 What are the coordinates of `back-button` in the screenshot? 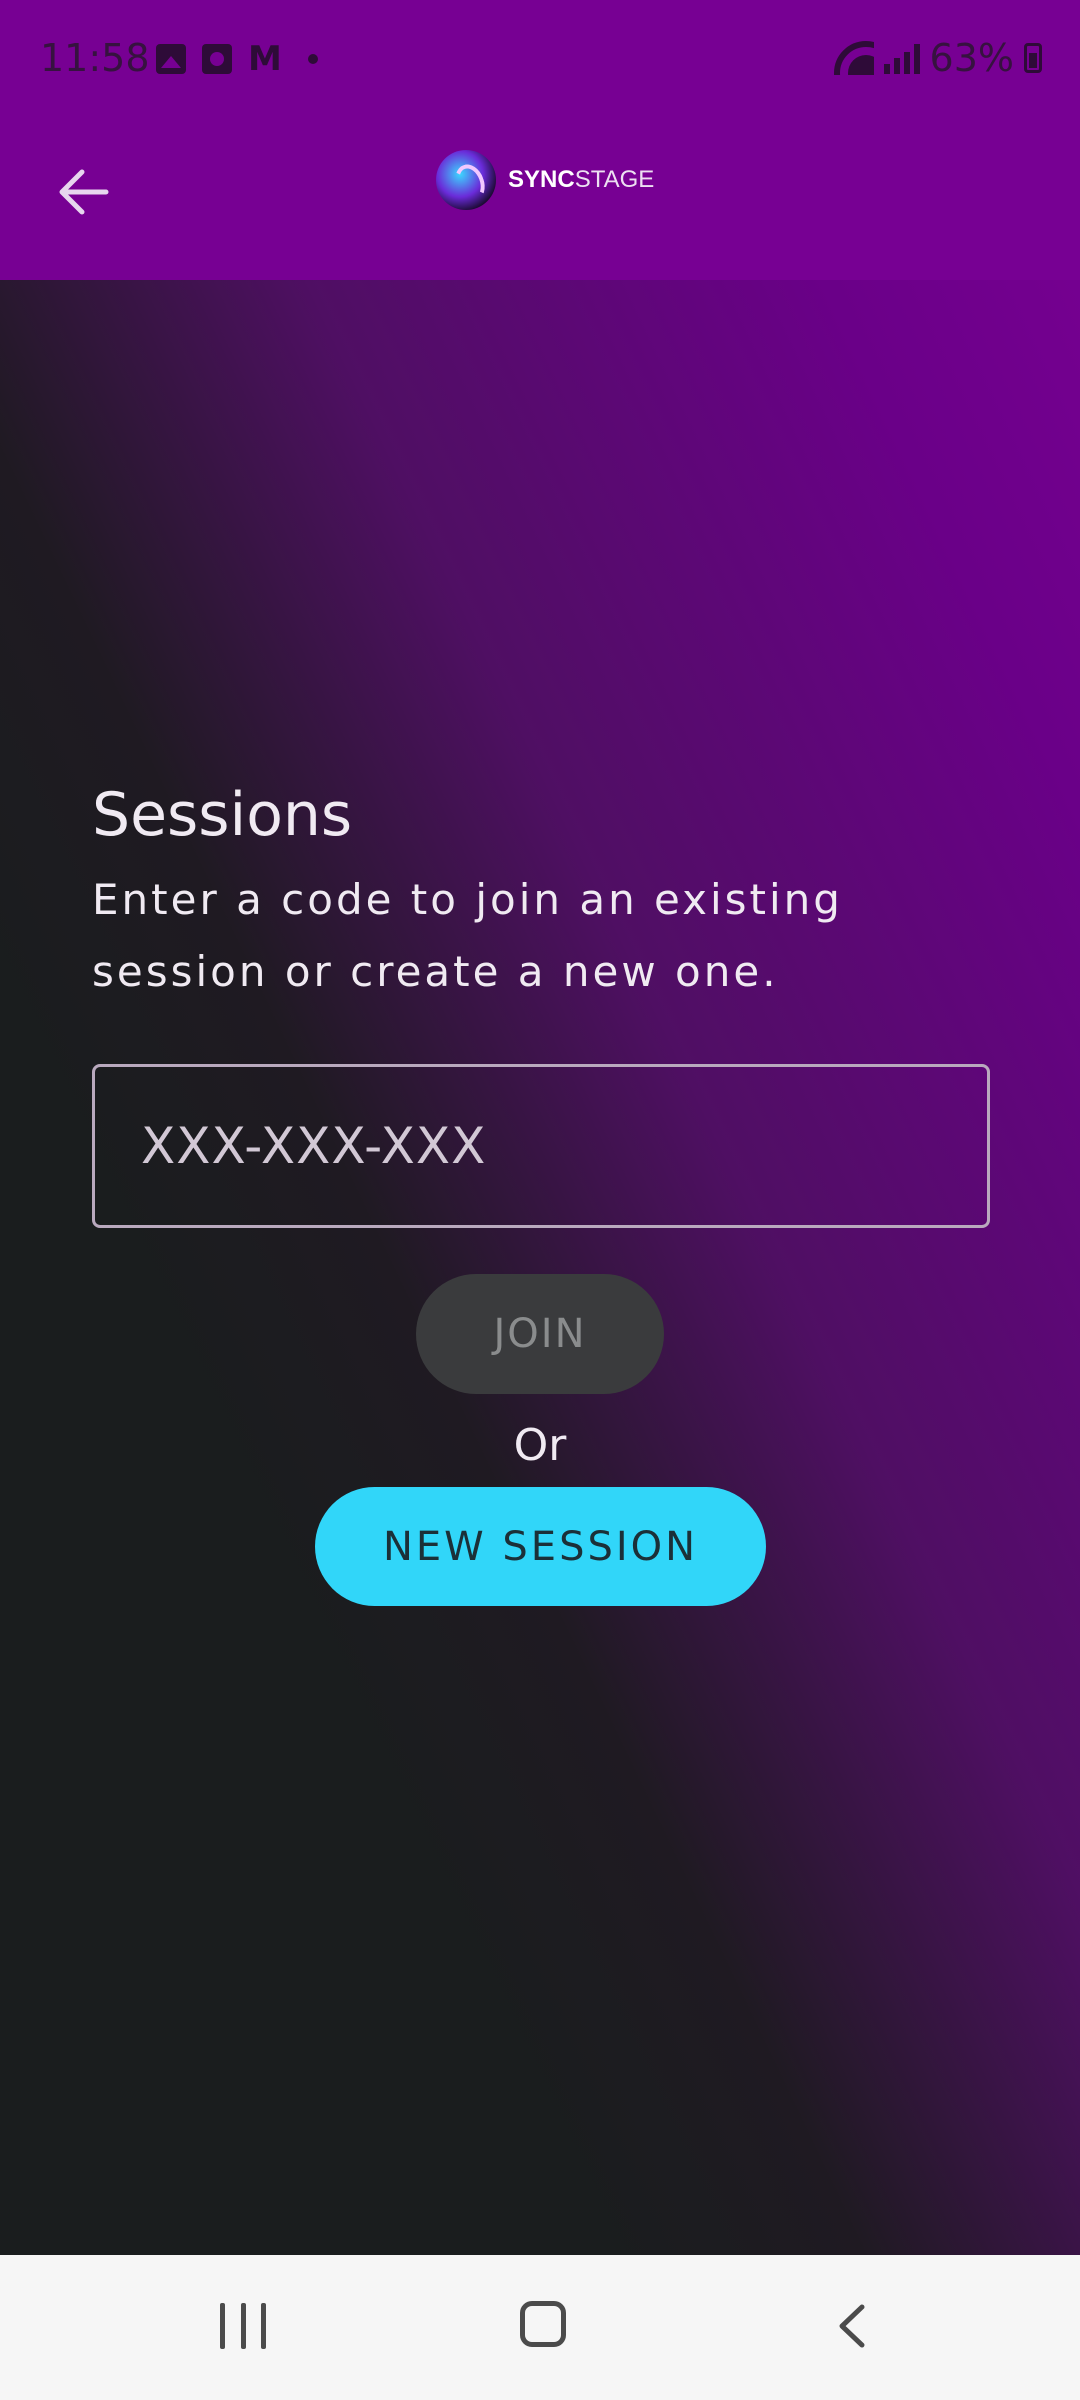 It's located at (84, 192).